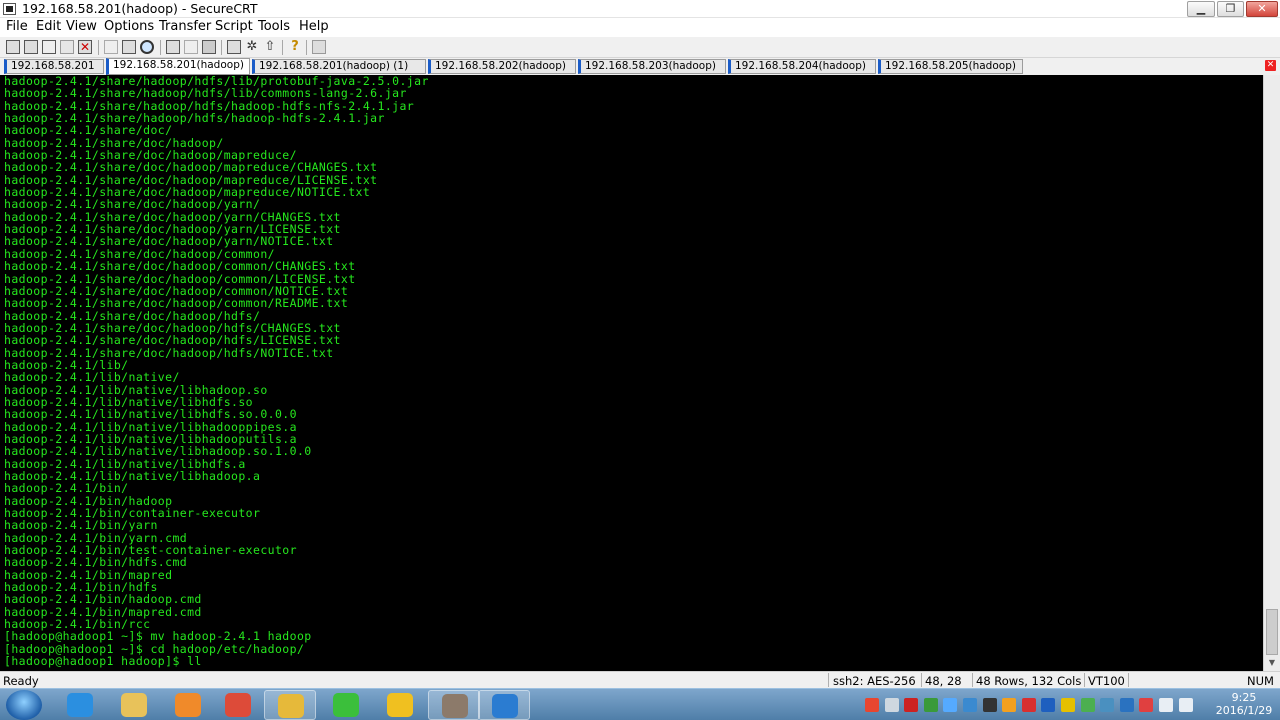  Describe the element at coordinates (1272, 663) in the screenshot. I see `scroll-down-arrow-icon: ▼` at that location.